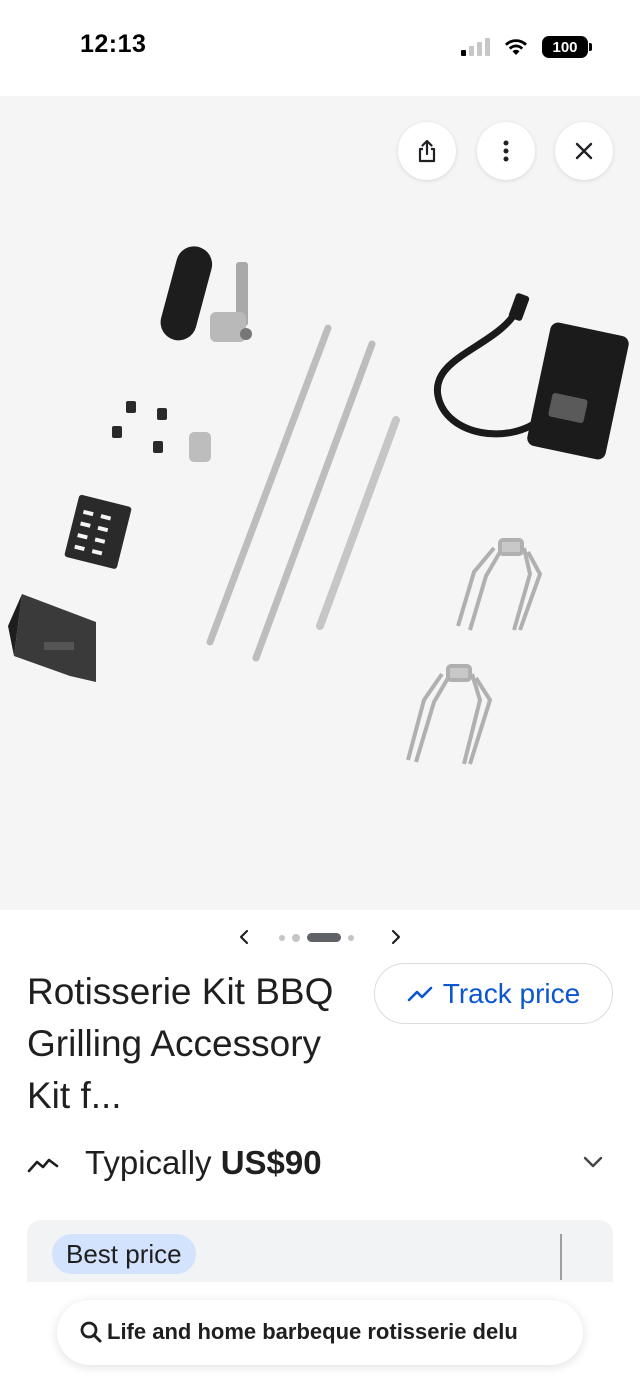 This screenshot has width=640, height=1388. Describe the element at coordinates (324, 937) in the screenshot. I see `carousel-dot-active` at that location.